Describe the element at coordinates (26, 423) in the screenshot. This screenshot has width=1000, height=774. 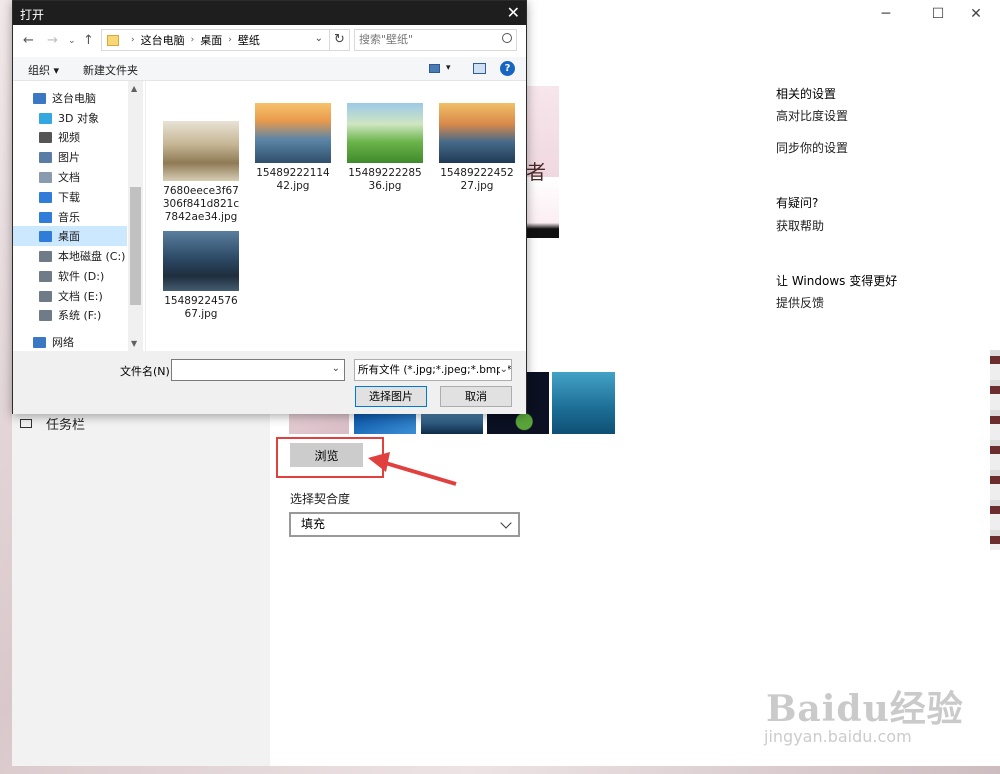
I see `taskbar-icon` at that location.